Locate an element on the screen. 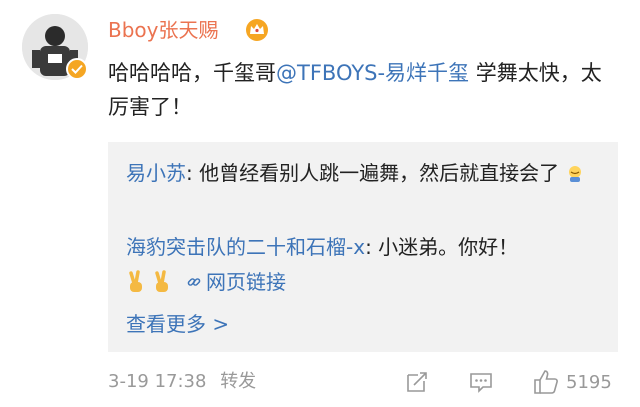 The width and height of the screenshot is (640, 407). verified-badge-icon is located at coordinates (77, 69).